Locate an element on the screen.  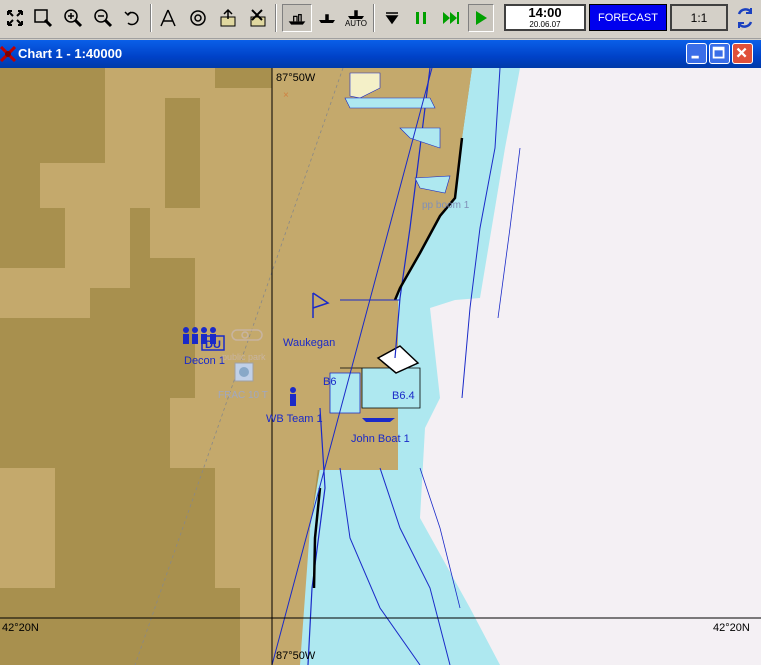
compass-icon is located at coordinates (168, 18).